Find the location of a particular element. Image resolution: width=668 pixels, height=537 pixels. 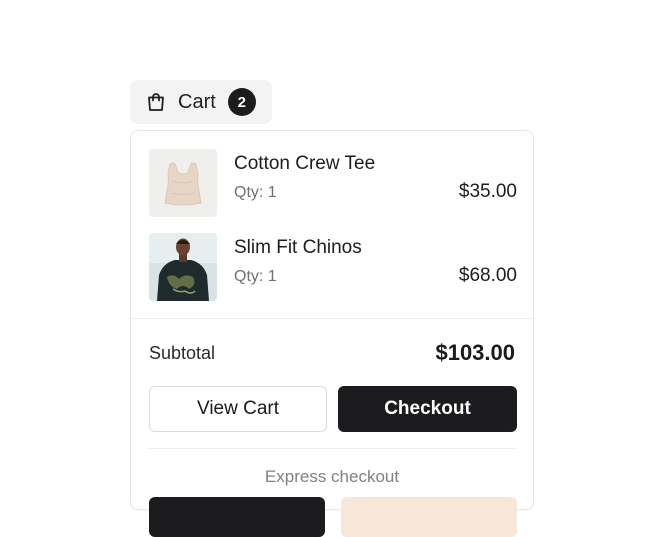

cotton-crew-tee-image is located at coordinates (183, 183).